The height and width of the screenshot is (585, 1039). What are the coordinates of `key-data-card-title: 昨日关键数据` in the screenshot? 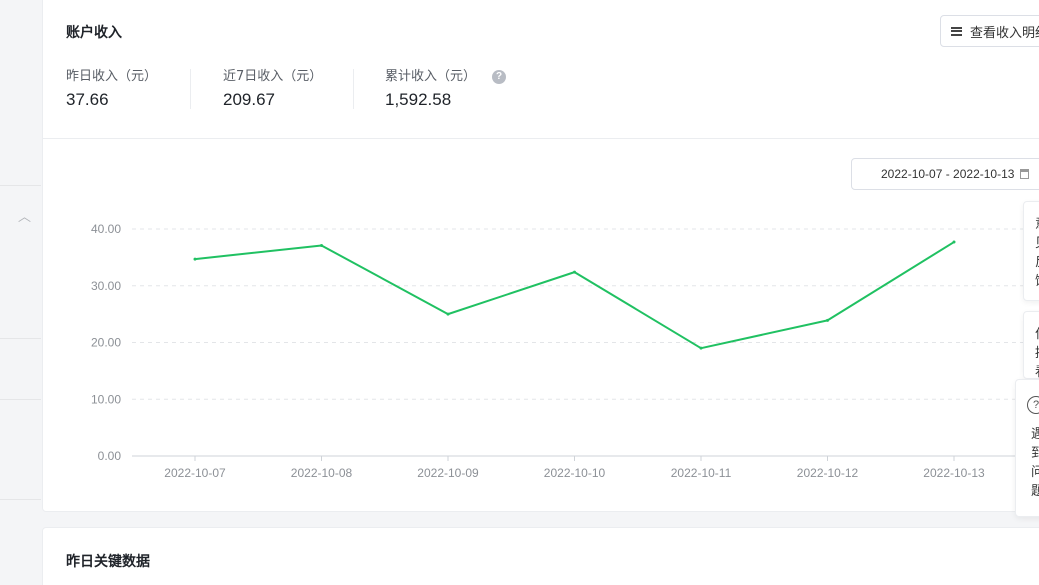 It's located at (108, 562).